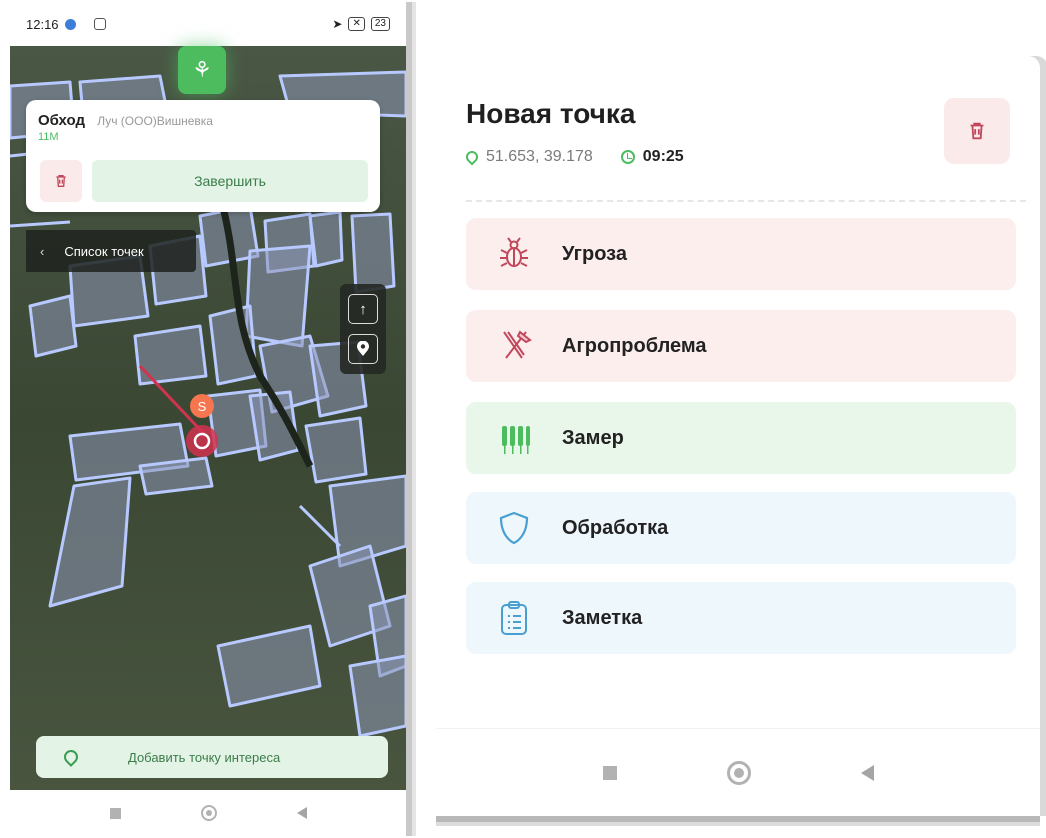 This screenshot has height=838, width=1046. What do you see at coordinates (202, 406) in the screenshot?
I see `map-marker-label: S` at bounding box center [202, 406].